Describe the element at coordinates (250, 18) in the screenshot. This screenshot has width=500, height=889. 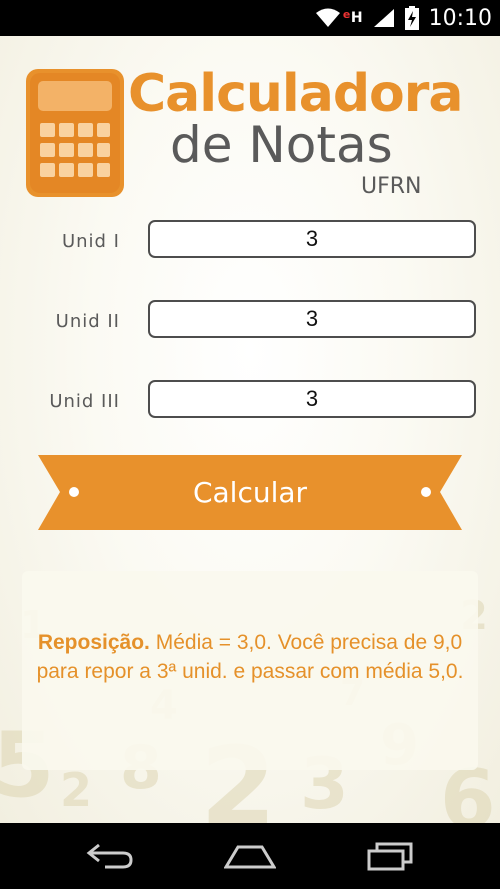
I see `status-bar: eH 10:10` at that location.